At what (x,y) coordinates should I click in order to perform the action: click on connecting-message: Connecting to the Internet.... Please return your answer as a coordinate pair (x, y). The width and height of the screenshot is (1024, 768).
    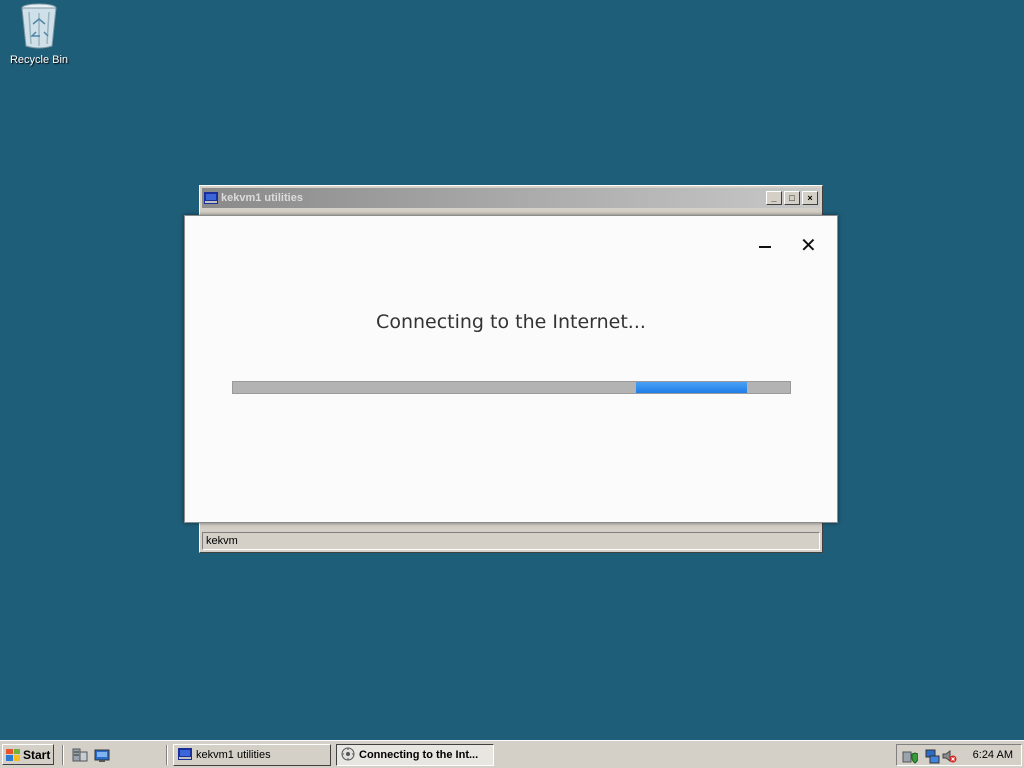
    Looking at the image, I should click on (511, 322).